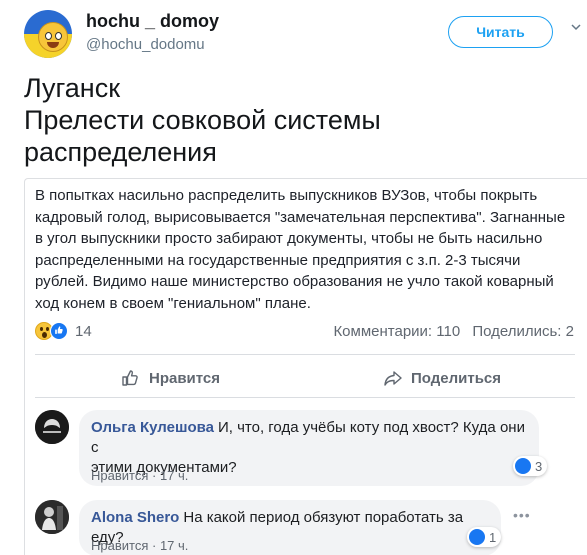 The height and width of the screenshot is (555, 587). I want to click on comment-author: Alona Shero, so click(135, 517).